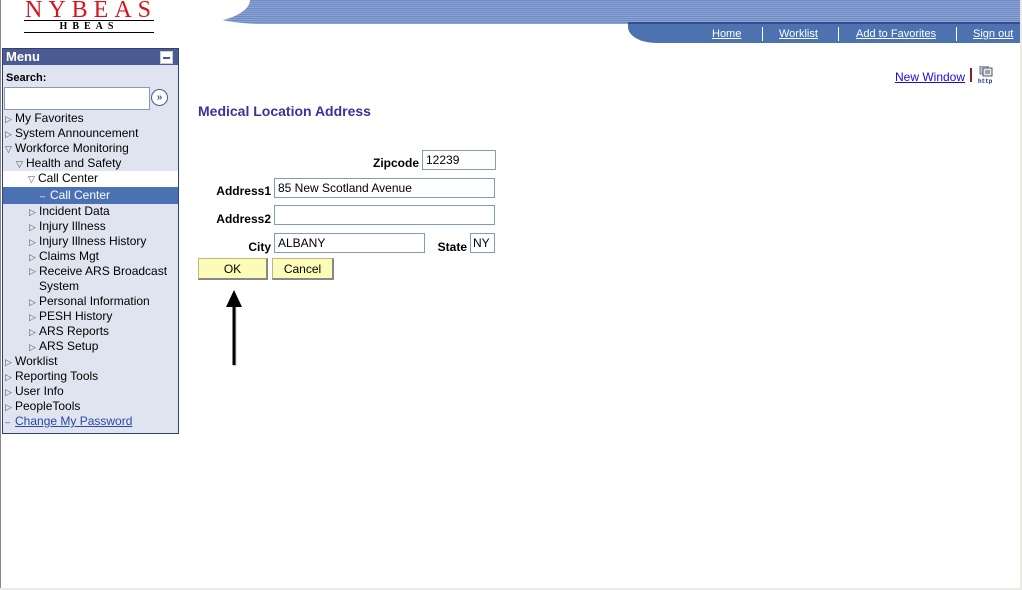 This screenshot has width=1022, height=590. I want to click on menu-item-health-and-safety: ▽ Health and Safety, so click(90, 163).